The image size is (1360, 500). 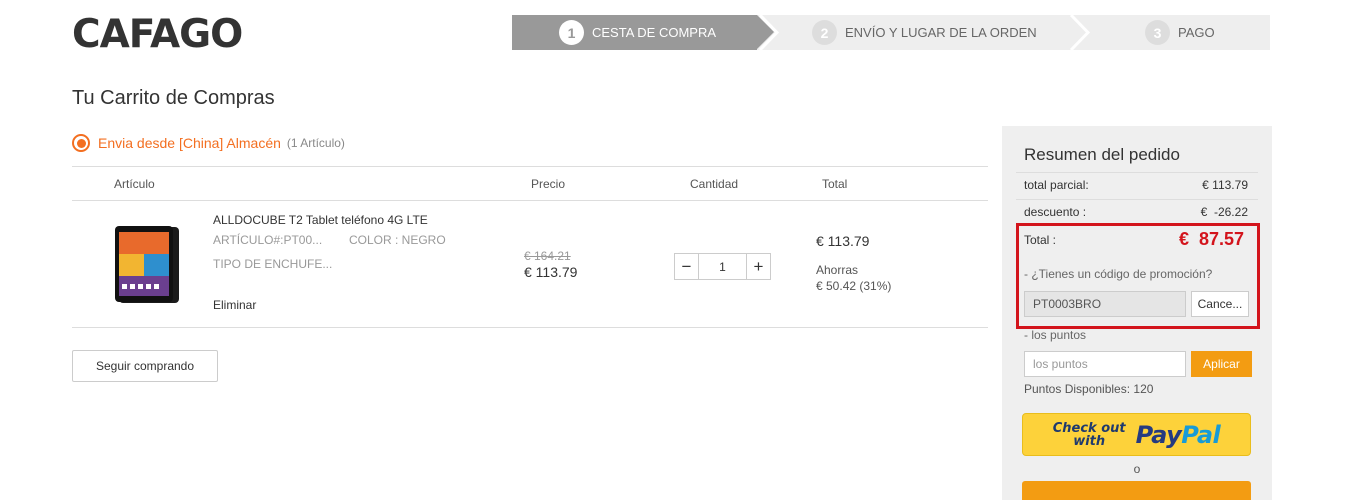 What do you see at coordinates (1221, 364) in the screenshot?
I see `apply-points-button: Aplicar` at bounding box center [1221, 364].